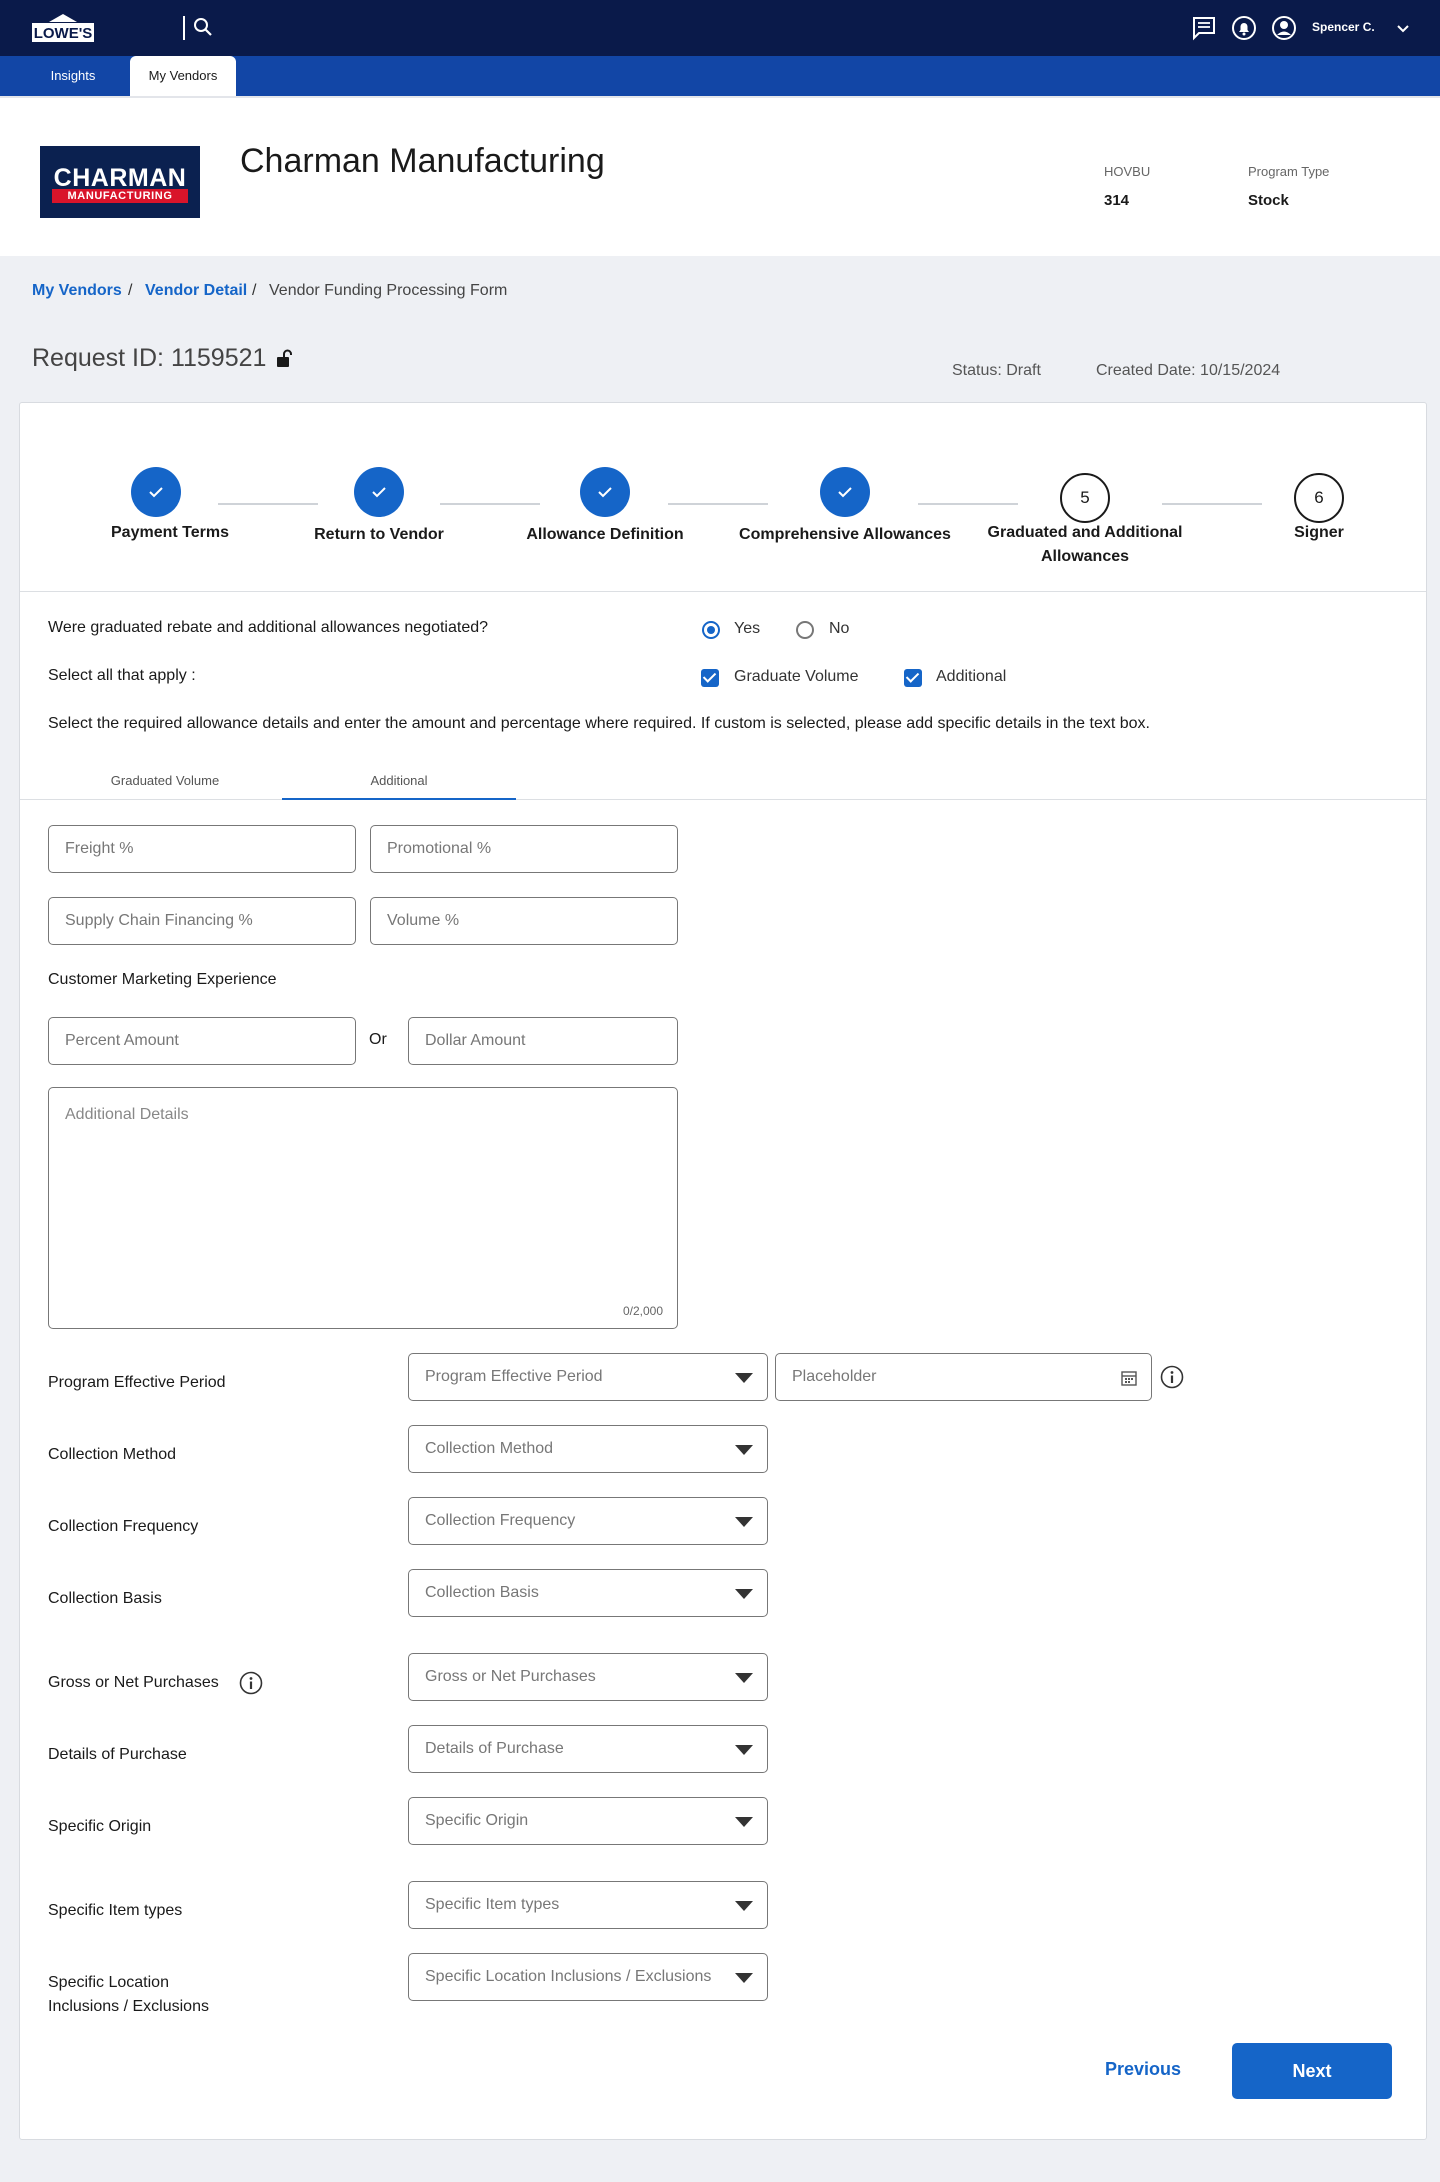  What do you see at coordinates (963, 1377) in the screenshot?
I see `date-input: Placeholder` at bounding box center [963, 1377].